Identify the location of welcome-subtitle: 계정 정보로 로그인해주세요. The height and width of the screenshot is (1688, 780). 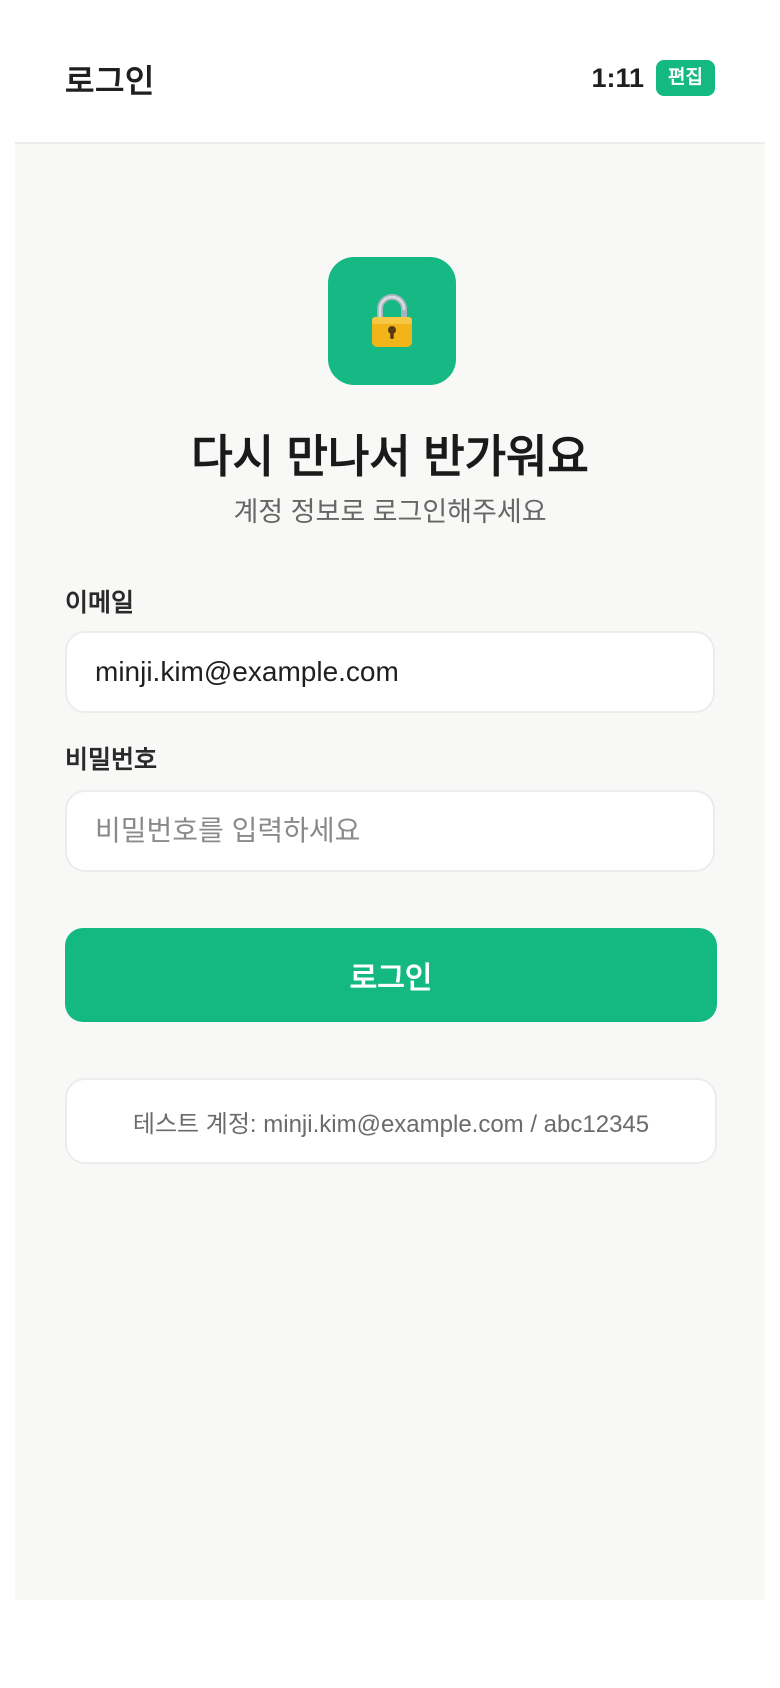
(390, 512).